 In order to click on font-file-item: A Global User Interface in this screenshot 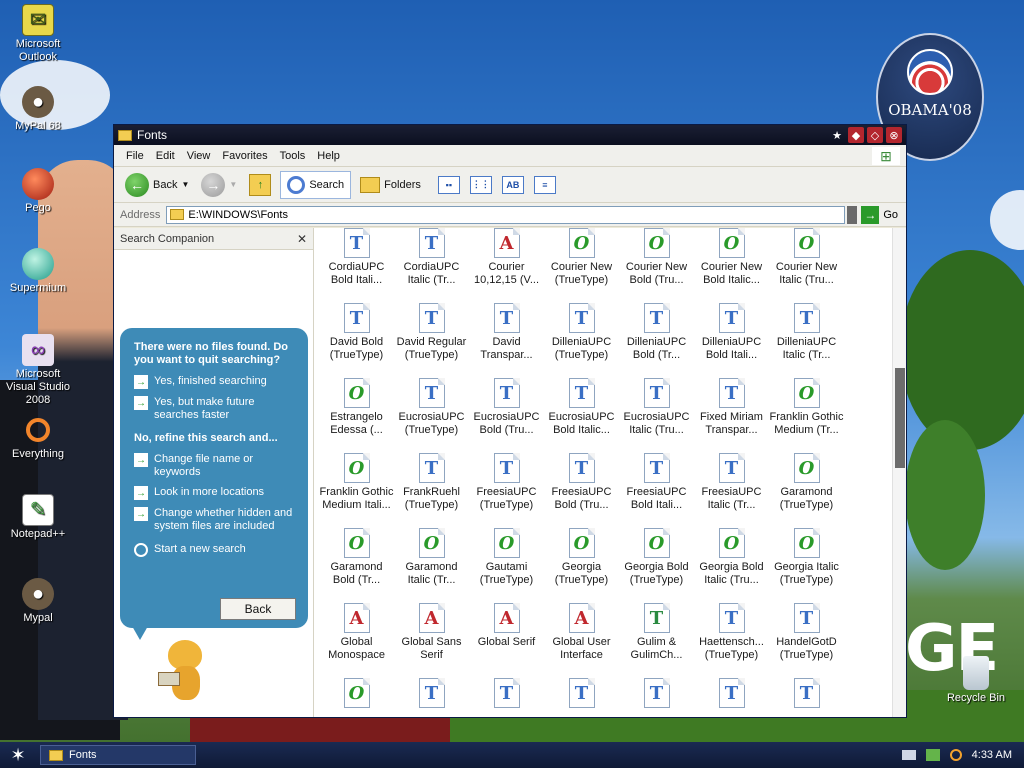, I will do `click(581, 640)`.